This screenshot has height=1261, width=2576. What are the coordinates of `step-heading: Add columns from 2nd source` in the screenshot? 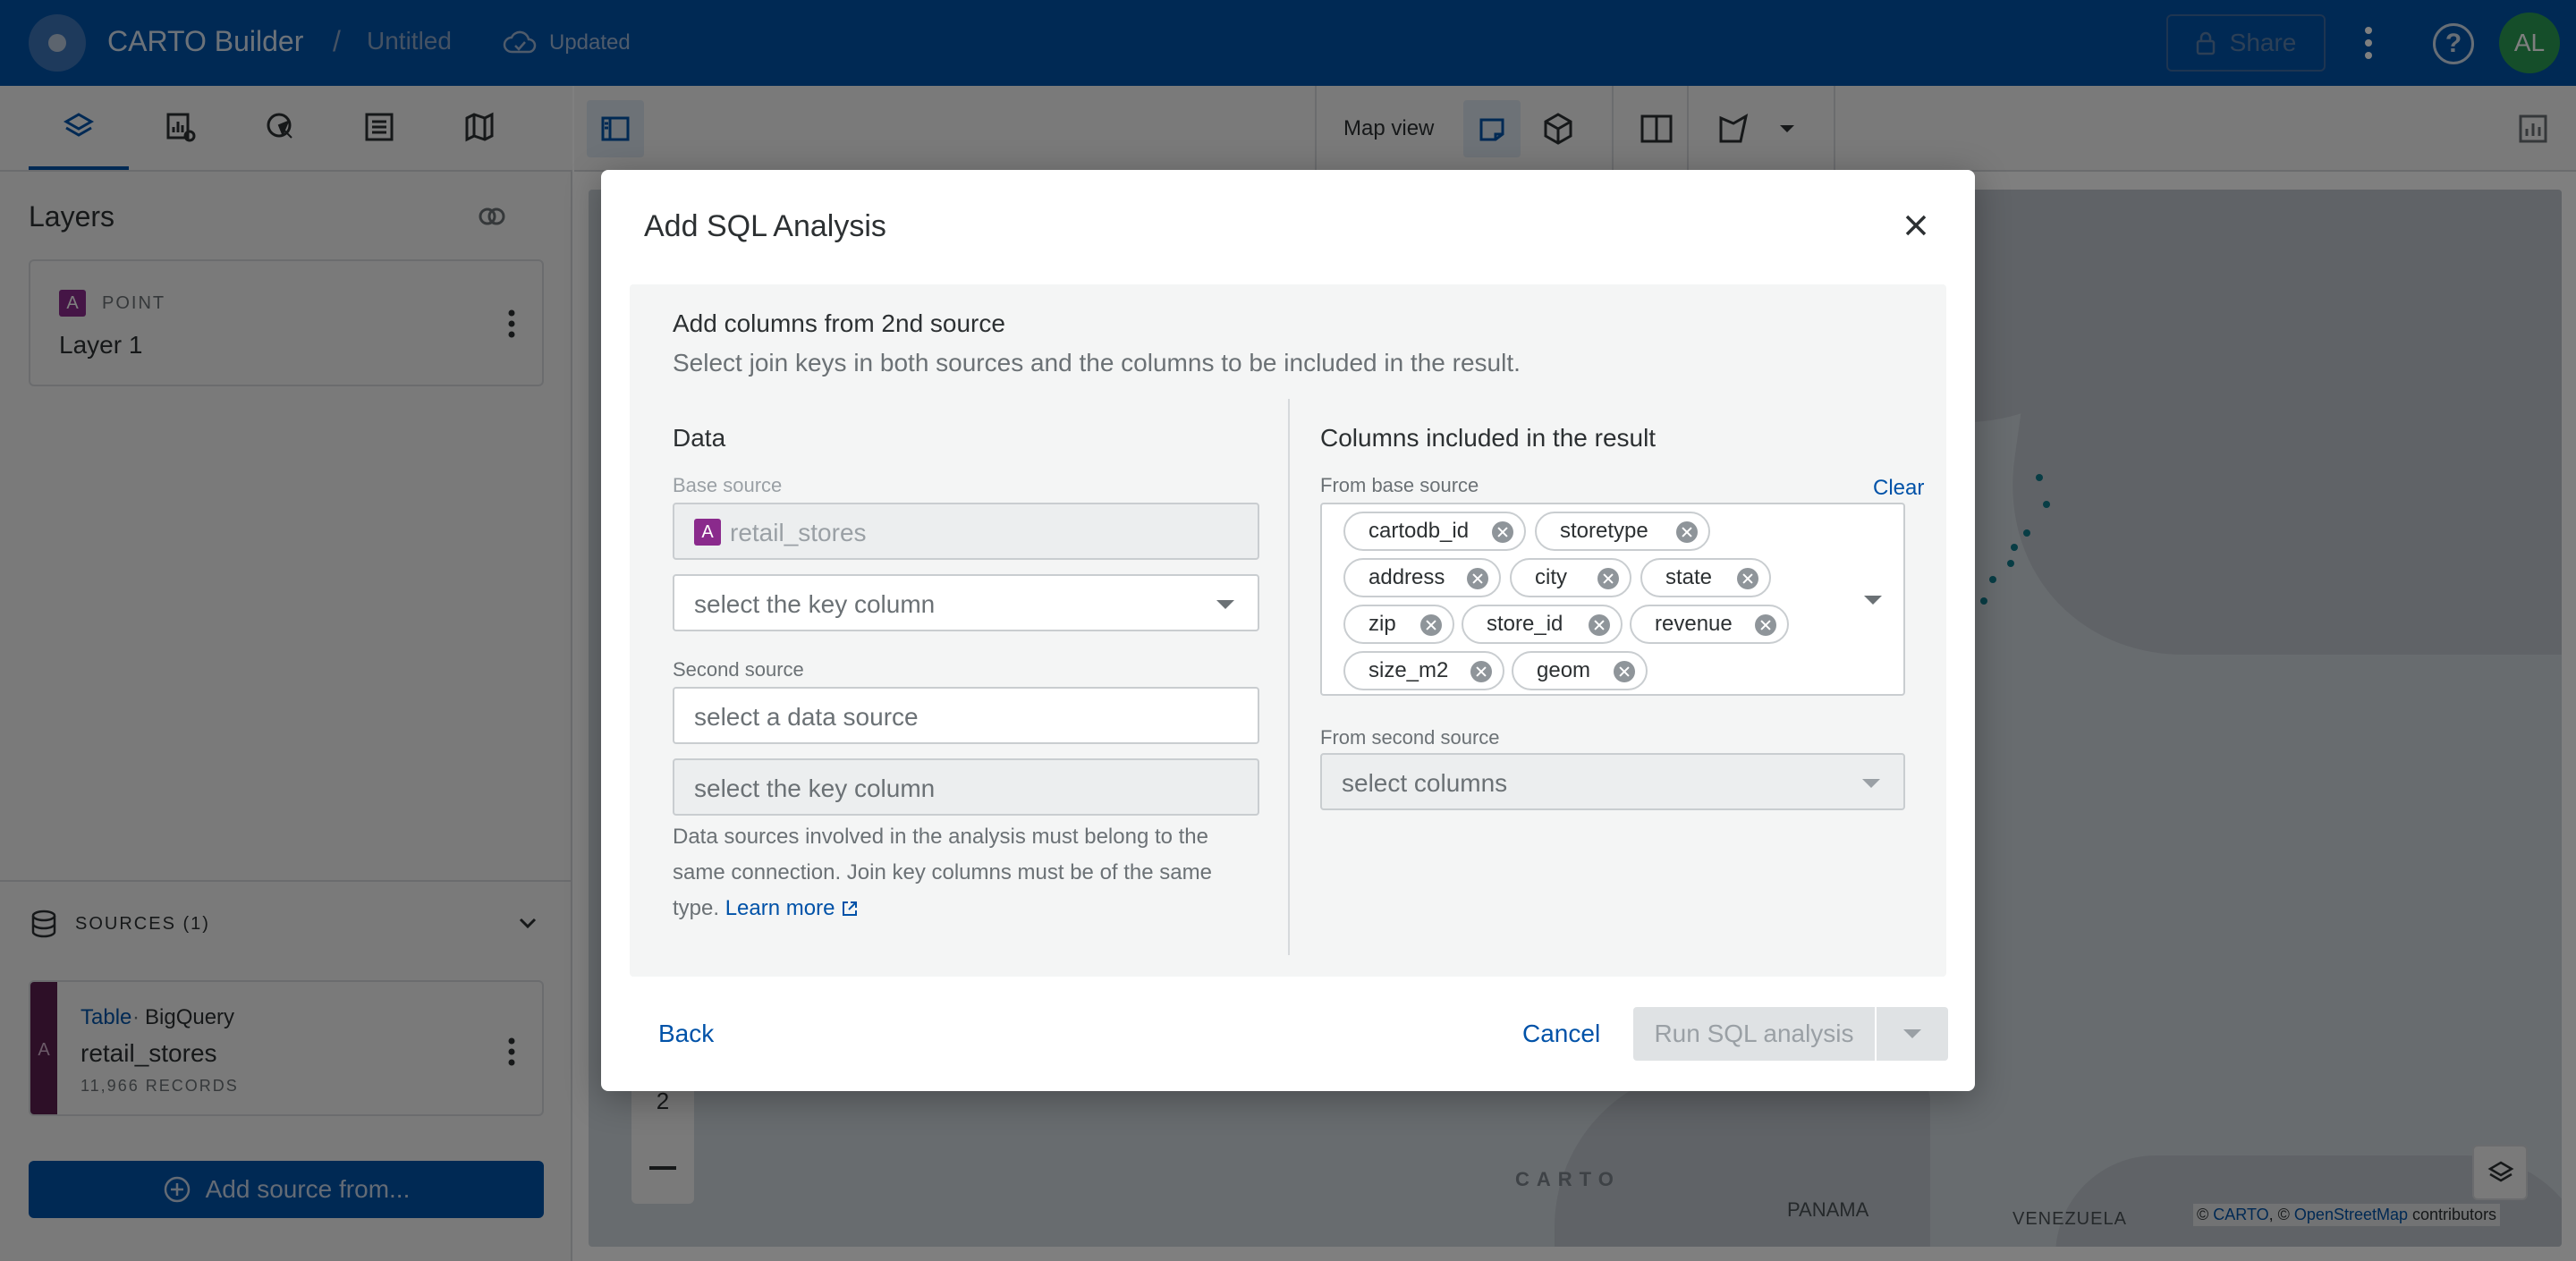 It's located at (839, 323).